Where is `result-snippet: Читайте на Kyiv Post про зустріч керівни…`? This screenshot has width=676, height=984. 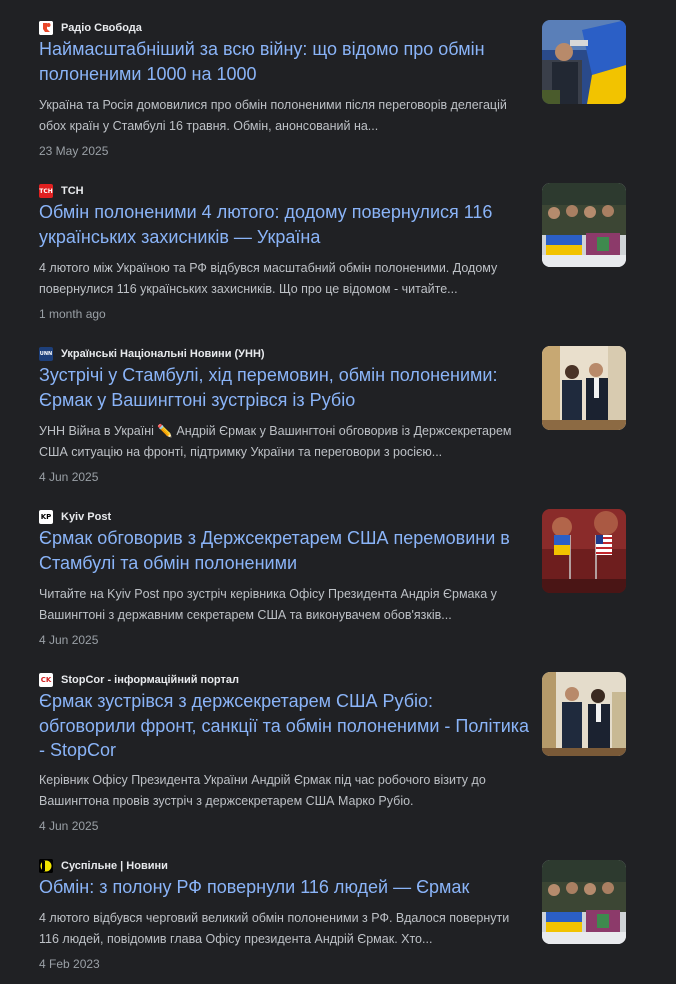 result-snippet: Читайте на Kyiv Post про зустріч керівни… is located at coordinates (268, 604).